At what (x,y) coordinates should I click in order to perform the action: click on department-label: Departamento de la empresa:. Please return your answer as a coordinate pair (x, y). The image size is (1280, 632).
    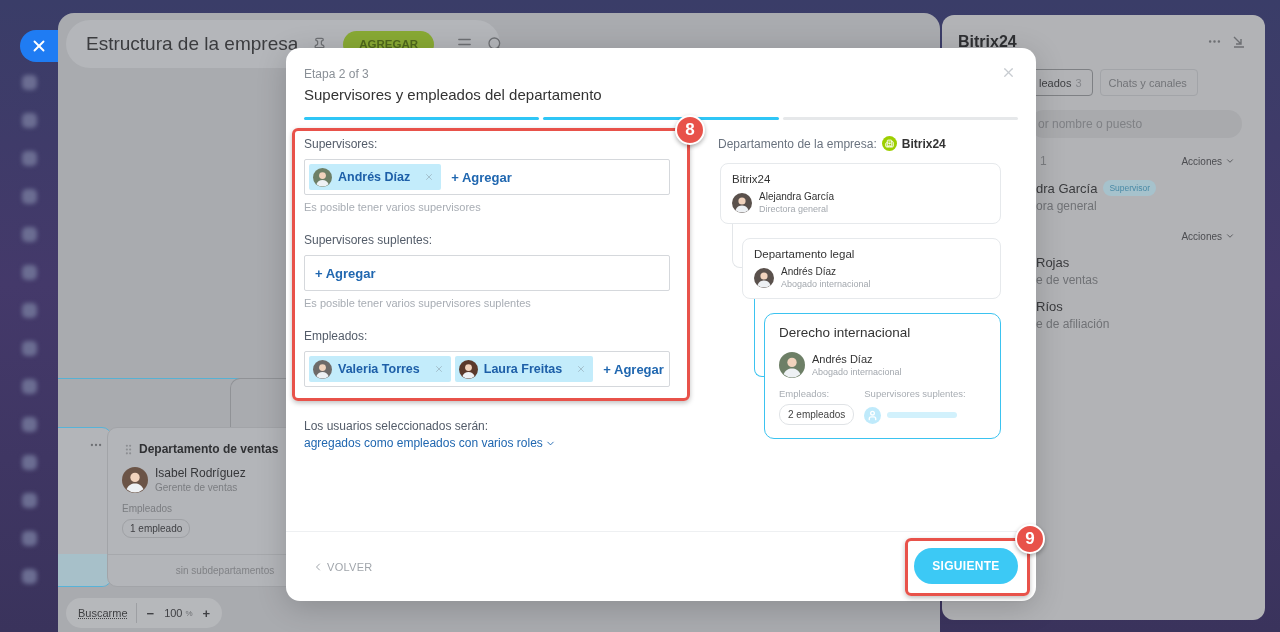
    Looking at the image, I should click on (797, 143).